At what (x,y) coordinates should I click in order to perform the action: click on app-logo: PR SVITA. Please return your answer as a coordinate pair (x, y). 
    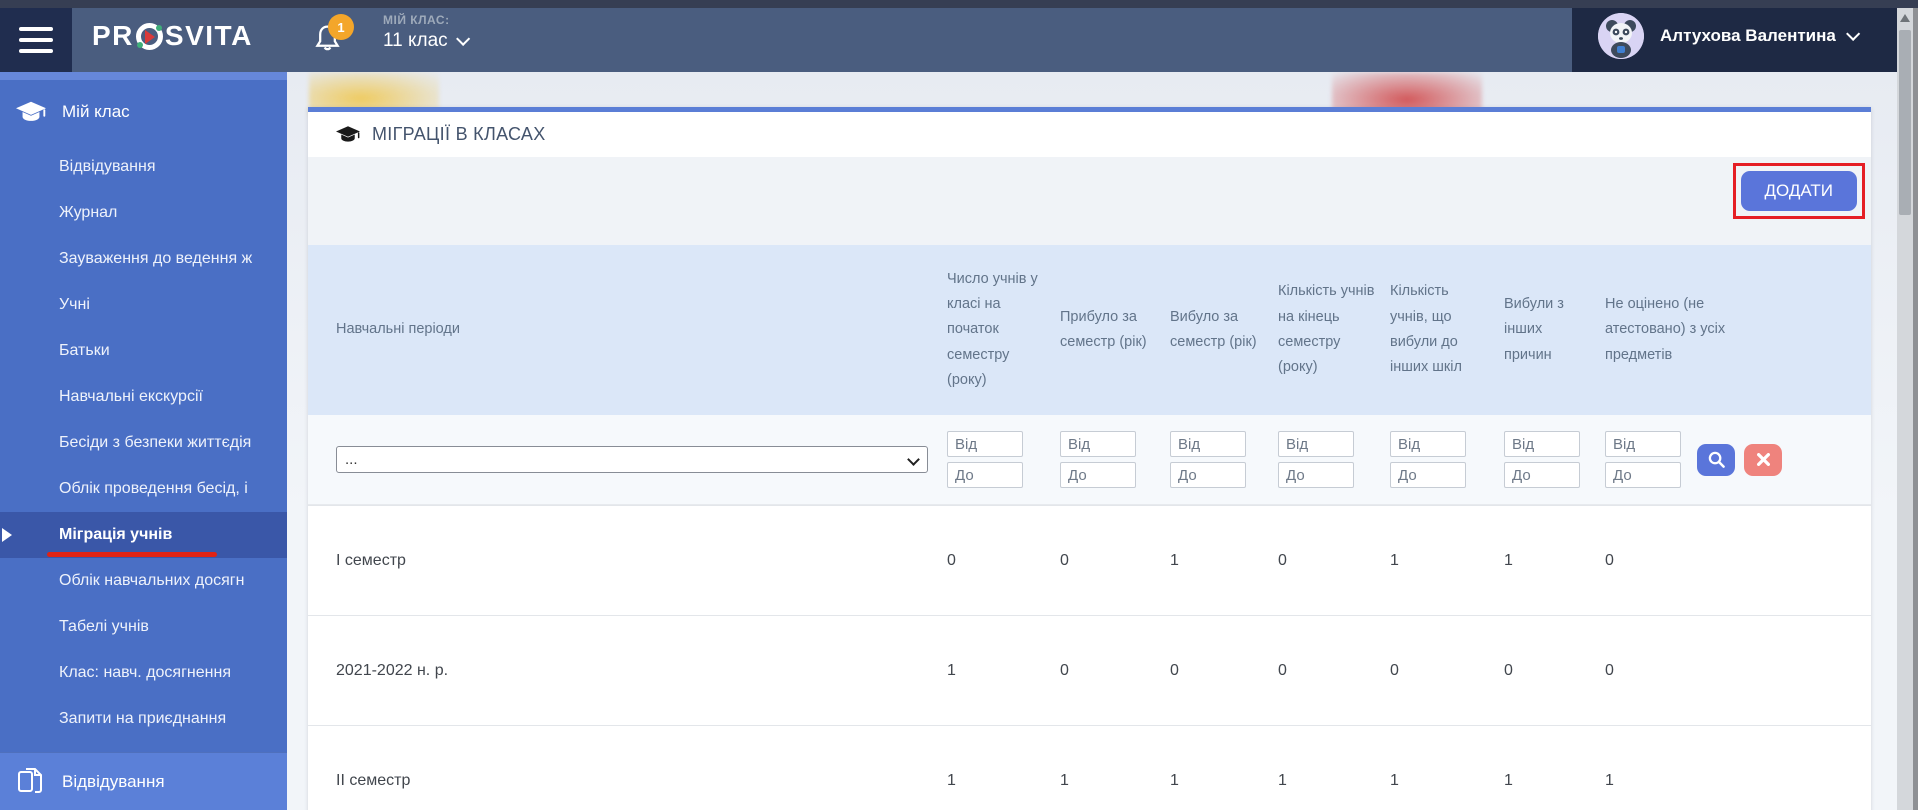
    Looking at the image, I should click on (172, 36).